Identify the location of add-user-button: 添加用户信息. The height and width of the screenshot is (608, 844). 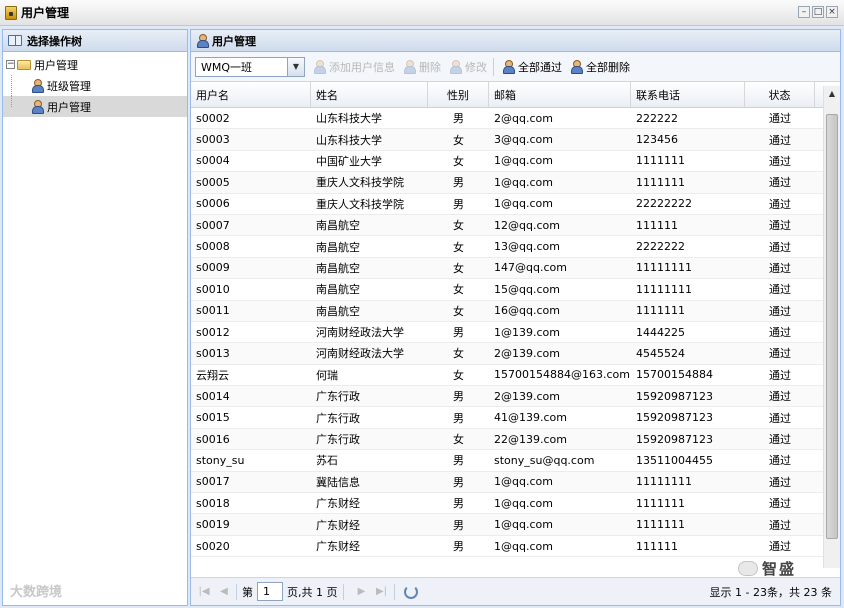
(354, 67).